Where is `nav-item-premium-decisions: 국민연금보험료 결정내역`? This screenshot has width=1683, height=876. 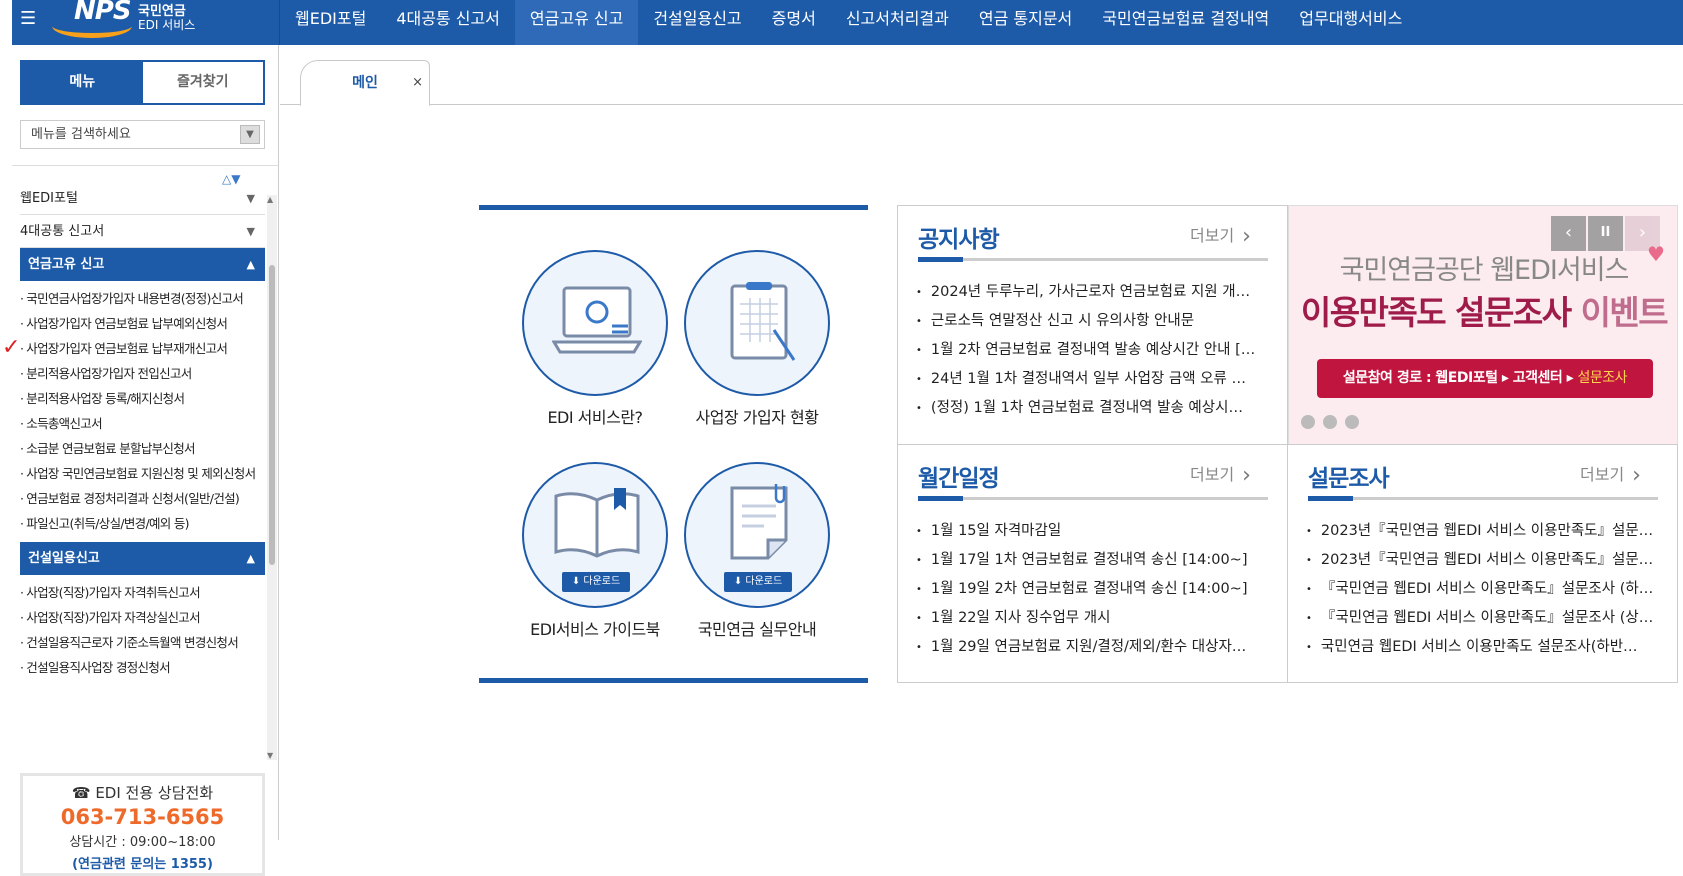 nav-item-premium-decisions: 국민연금보험료 결정내역 is located at coordinates (1185, 22).